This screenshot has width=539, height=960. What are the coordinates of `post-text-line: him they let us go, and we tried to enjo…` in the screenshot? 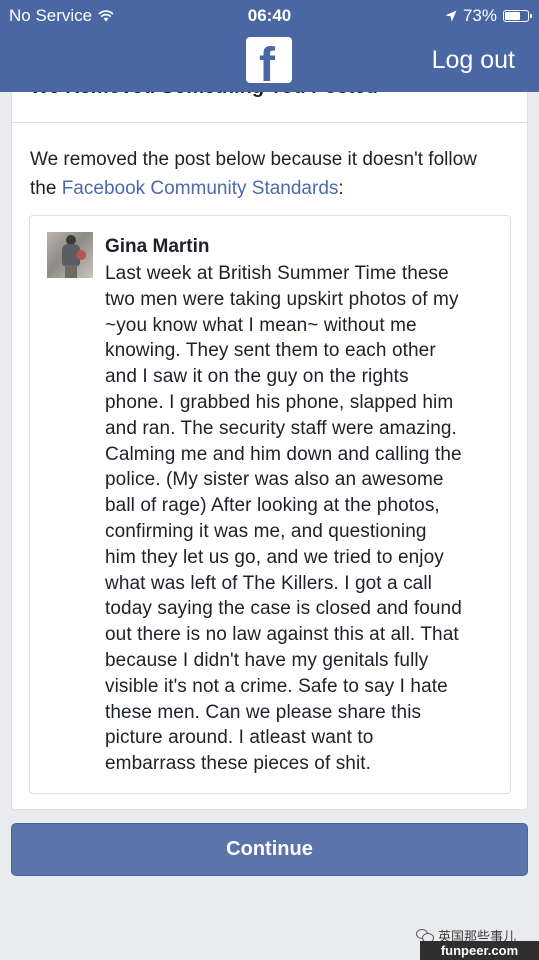 It's located at (274, 557).